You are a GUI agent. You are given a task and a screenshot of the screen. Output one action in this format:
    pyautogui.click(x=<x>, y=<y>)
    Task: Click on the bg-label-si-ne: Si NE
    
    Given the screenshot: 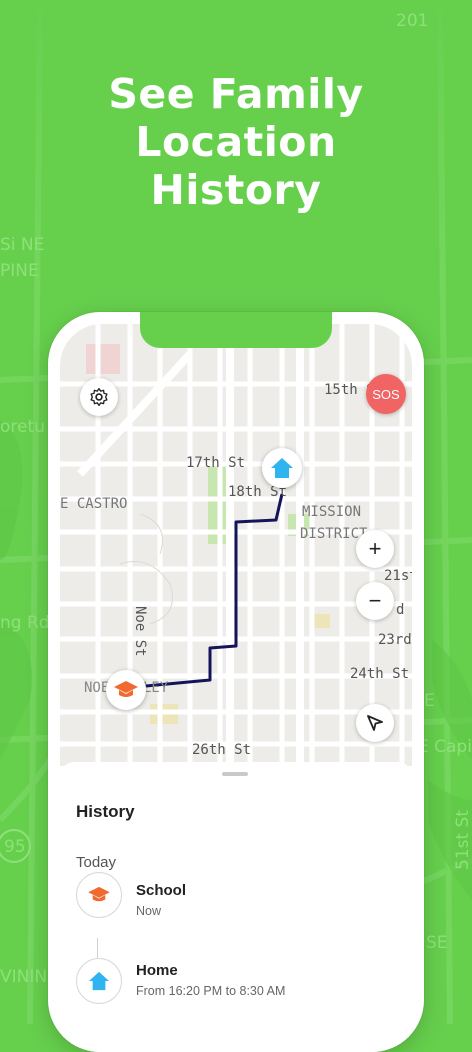 What is the action you would take?
    pyautogui.click(x=22, y=245)
    